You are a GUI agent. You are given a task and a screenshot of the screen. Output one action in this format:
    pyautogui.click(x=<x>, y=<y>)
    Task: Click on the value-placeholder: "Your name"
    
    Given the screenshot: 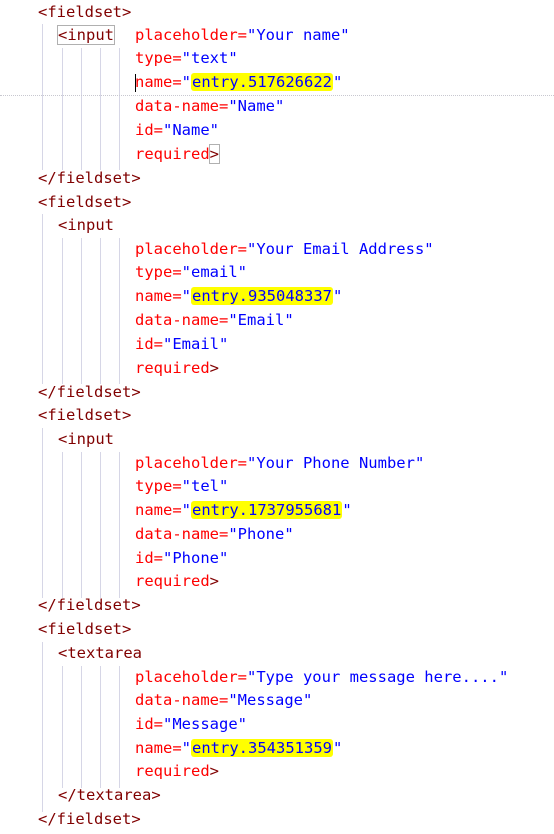 What is the action you would take?
    pyautogui.click(x=298, y=35)
    